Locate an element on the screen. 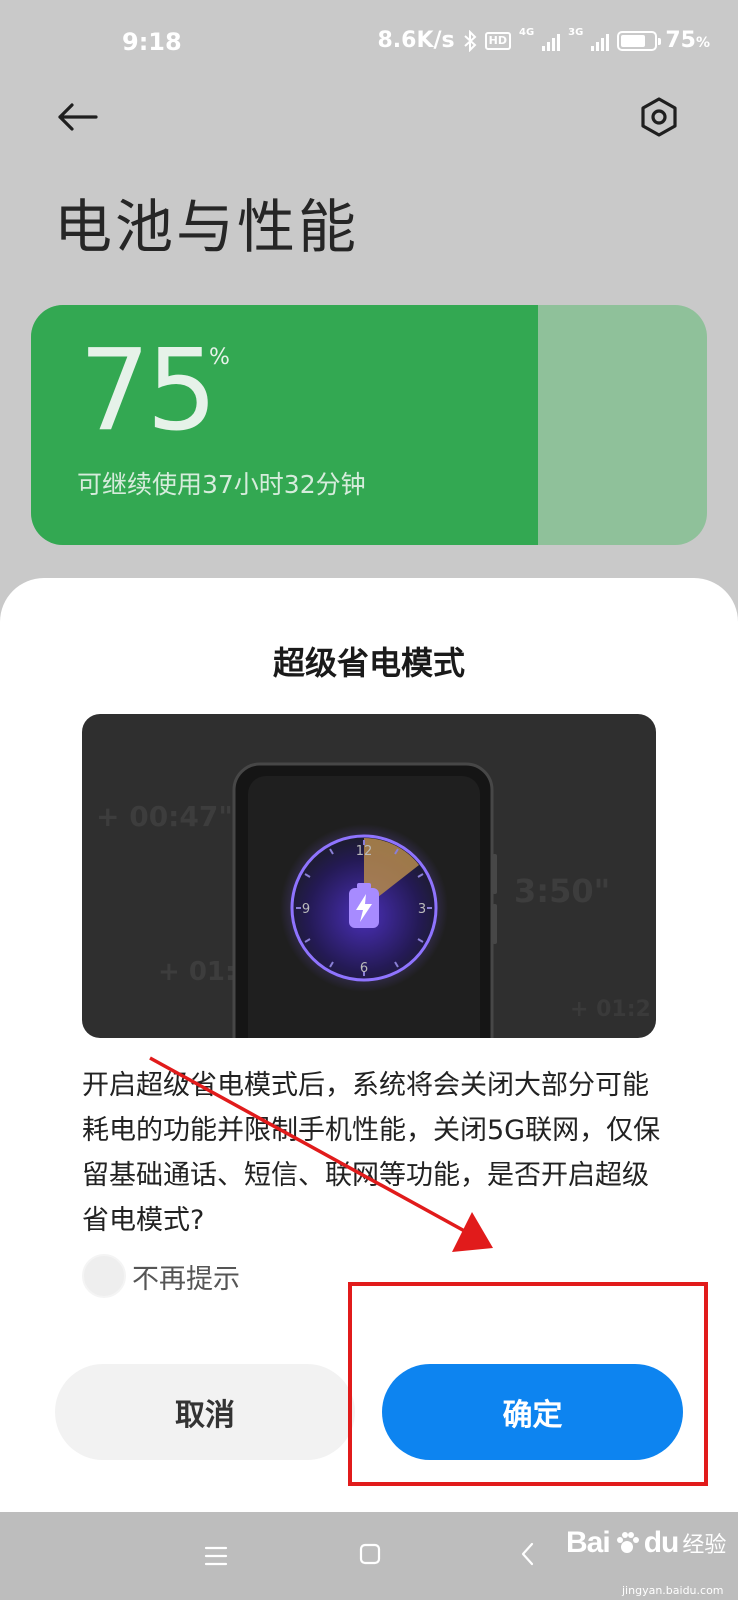 Image resolution: width=738 pixels, height=1600 pixels. battery-card: 75 % 可继续使用37小时32分钟 is located at coordinates (369, 425).